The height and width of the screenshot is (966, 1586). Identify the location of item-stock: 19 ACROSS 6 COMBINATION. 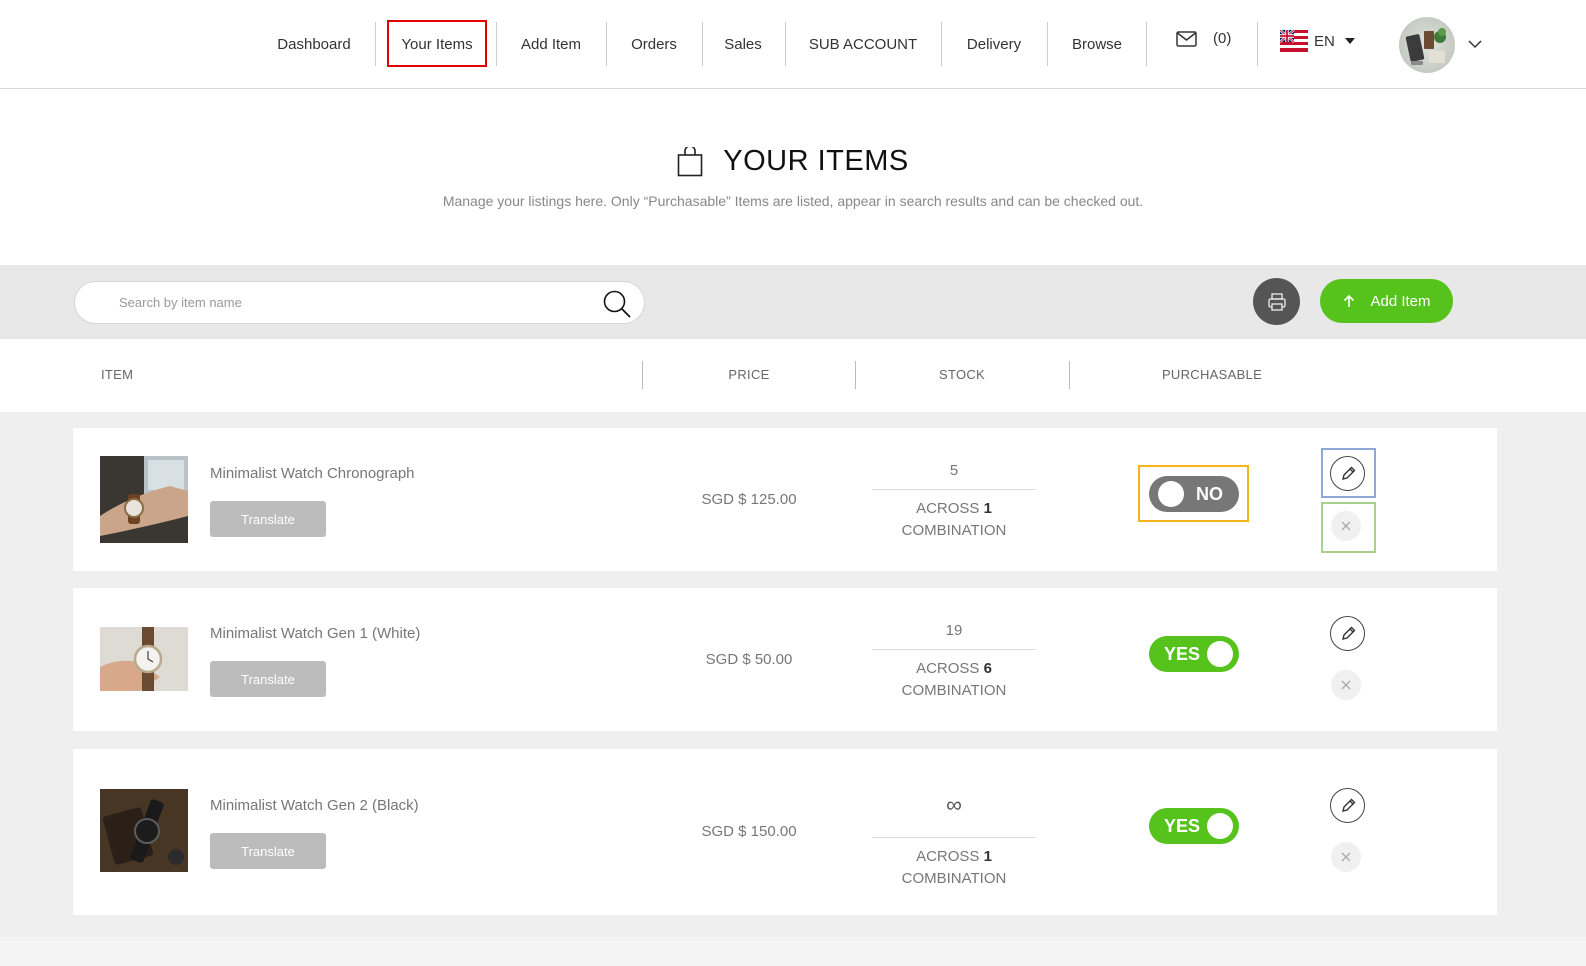
(954, 661).